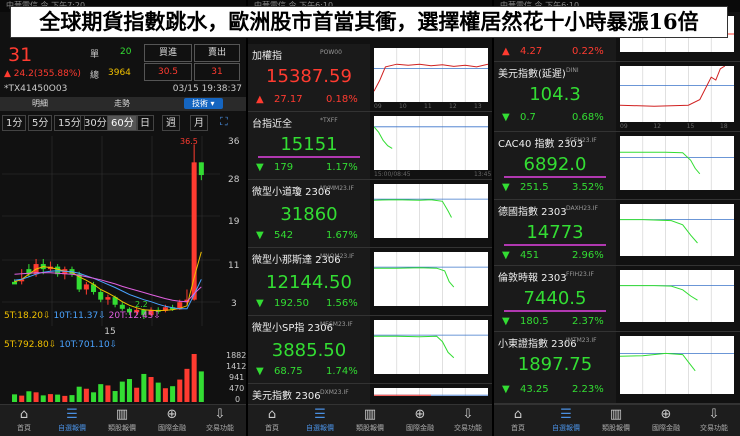 The image size is (740, 436). What do you see at coordinates (88, 345) in the screenshot?
I see `vol10-value: 10T:701.10⇩` at bounding box center [88, 345].